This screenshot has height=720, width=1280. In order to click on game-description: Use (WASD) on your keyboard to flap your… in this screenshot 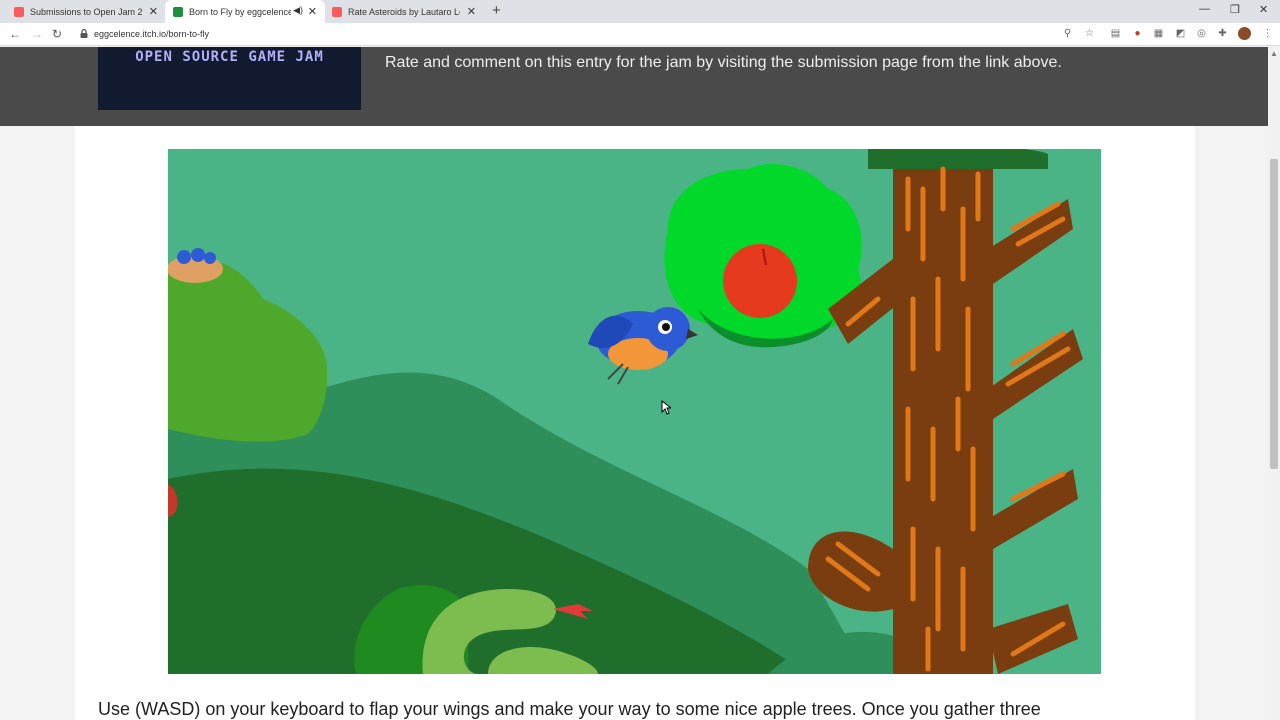, I will do `click(569, 709)`.